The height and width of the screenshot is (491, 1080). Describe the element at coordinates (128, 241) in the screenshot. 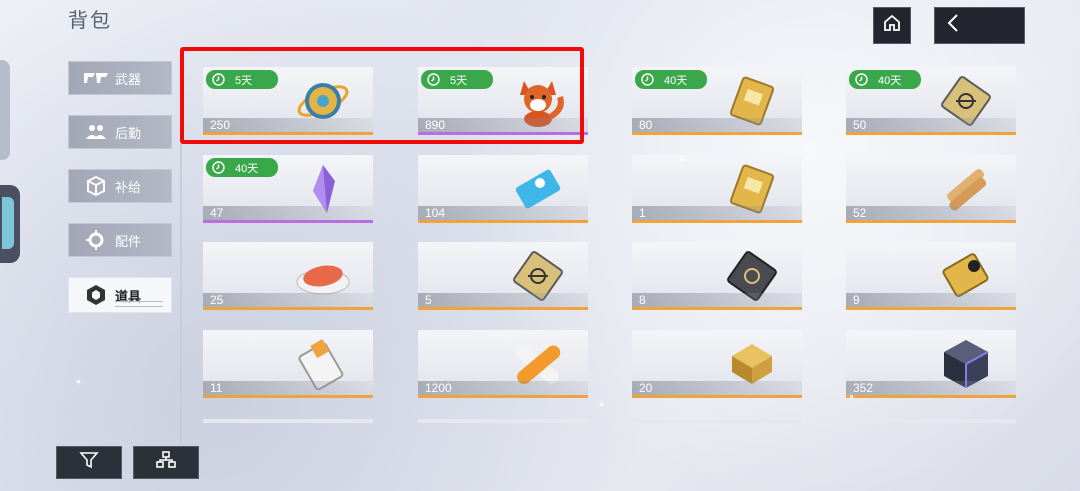

I see `sidebar-item-label: 配件` at that location.